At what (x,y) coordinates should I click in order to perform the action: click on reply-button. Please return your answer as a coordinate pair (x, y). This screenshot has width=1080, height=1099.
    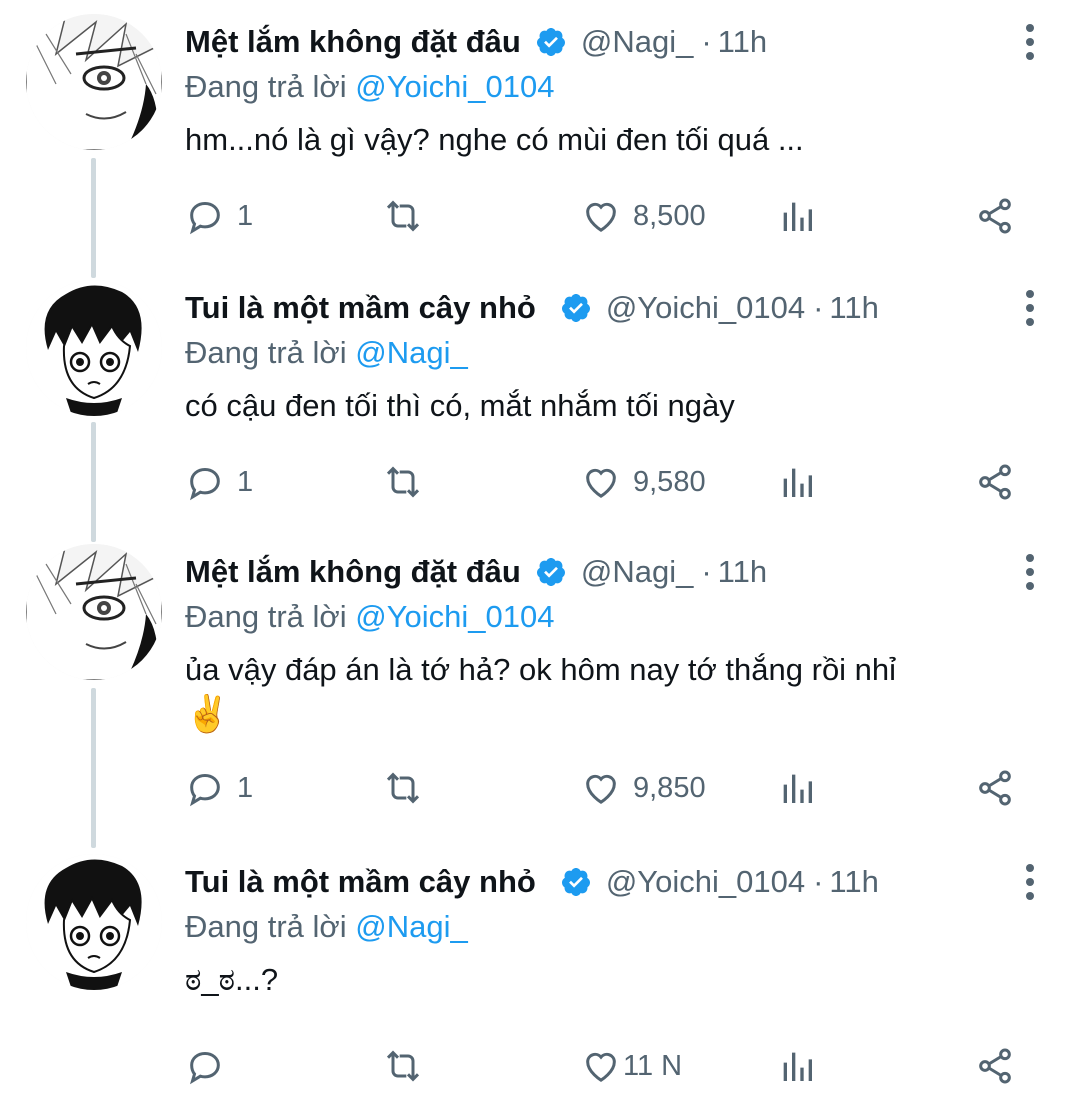
    Looking at the image, I should click on (211, 1066).